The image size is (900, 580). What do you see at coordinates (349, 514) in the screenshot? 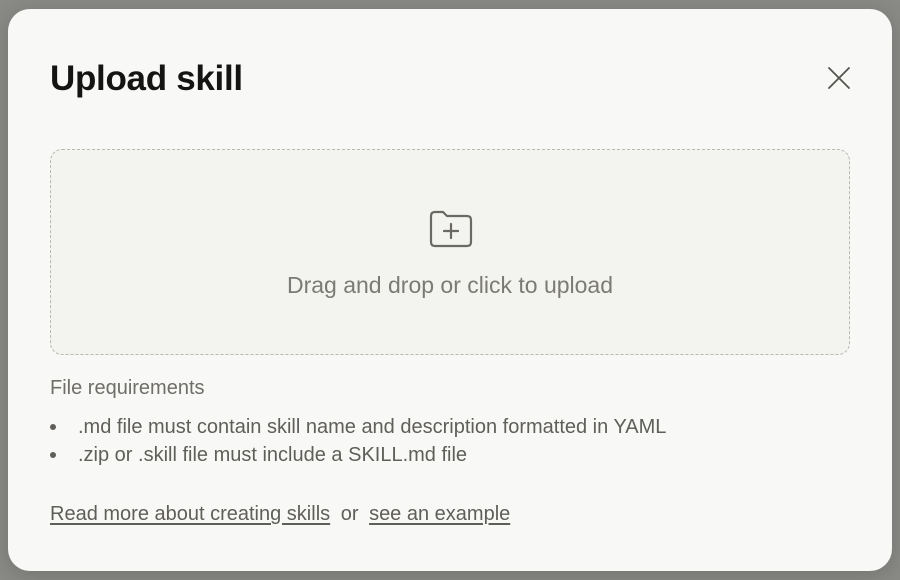
I see `links-separator: or` at bounding box center [349, 514].